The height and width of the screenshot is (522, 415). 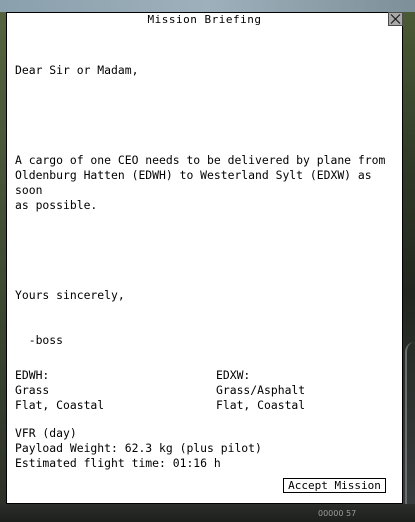 What do you see at coordinates (32, 375) in the screenshot?
I see `departure-code: EDWH:` at bounding box center [32, 375].